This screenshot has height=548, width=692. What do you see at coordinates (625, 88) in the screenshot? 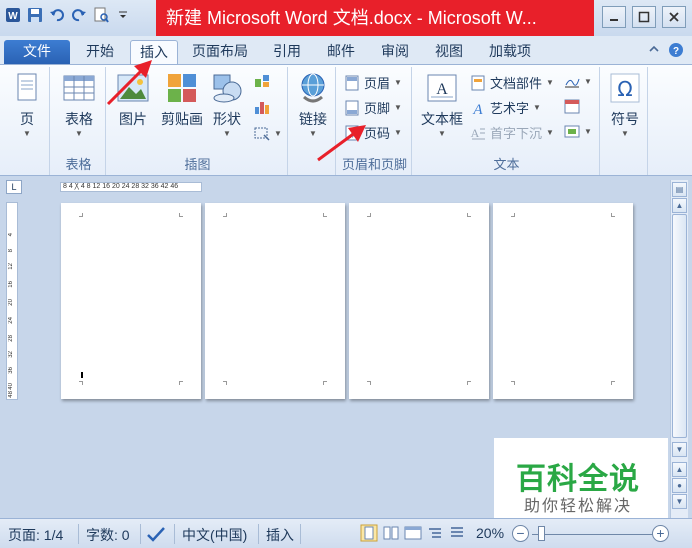
I see `omega-icon: Ω` at bounding box center [625, 88].